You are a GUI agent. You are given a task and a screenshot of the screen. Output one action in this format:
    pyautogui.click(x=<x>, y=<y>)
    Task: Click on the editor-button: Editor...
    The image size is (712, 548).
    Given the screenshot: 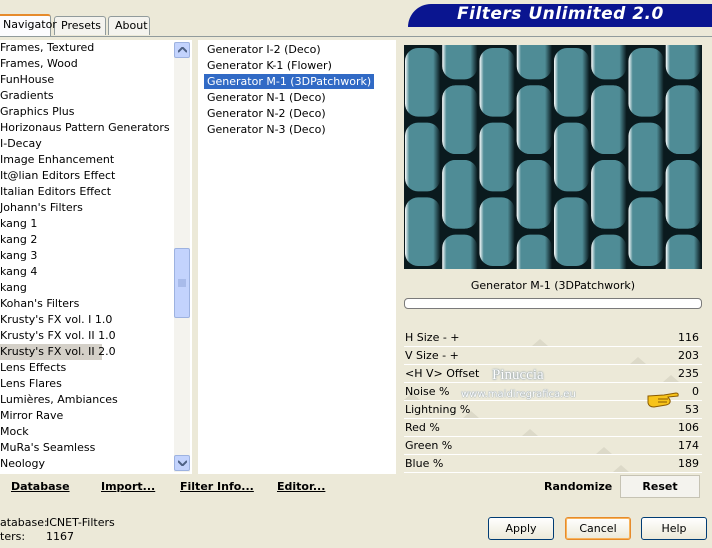 What is the action you would take?
    pyautogui.click(x=301, y=486)
    